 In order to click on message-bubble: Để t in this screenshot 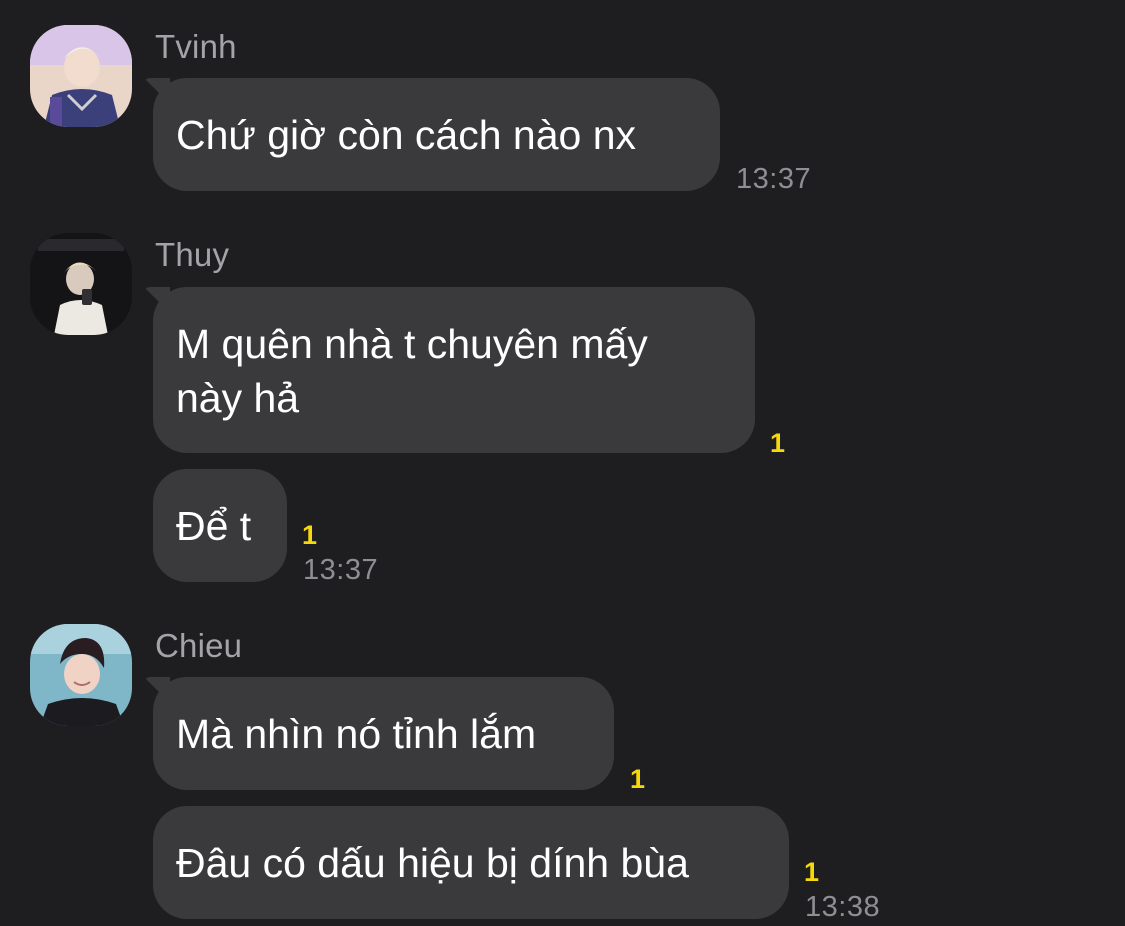, I will do `click(220, 525)`.